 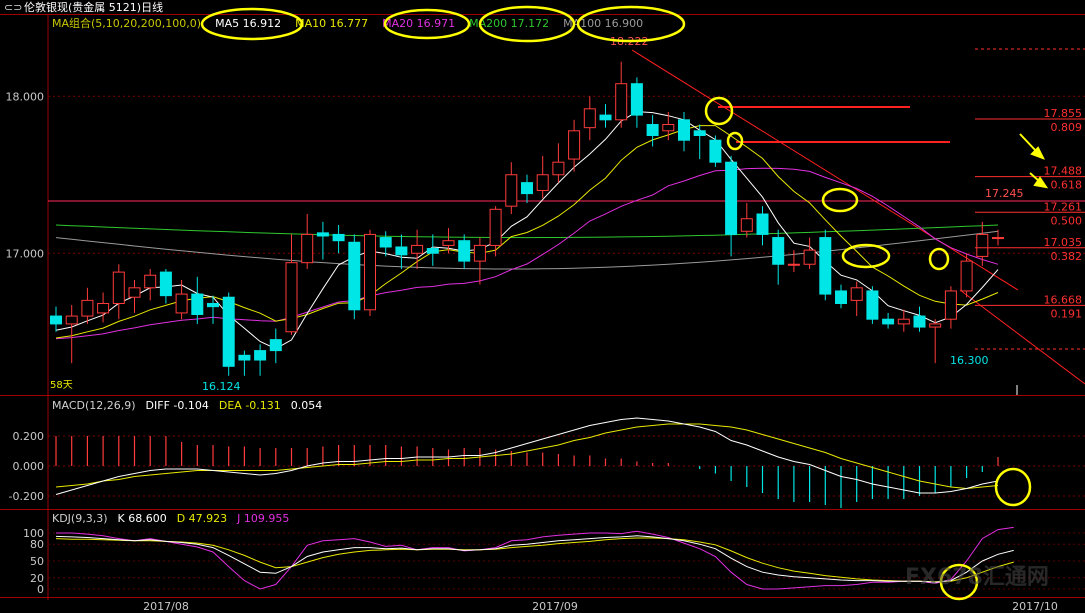 I want to click on x-tick-label: 2017/08, so click(x=166, y=606).